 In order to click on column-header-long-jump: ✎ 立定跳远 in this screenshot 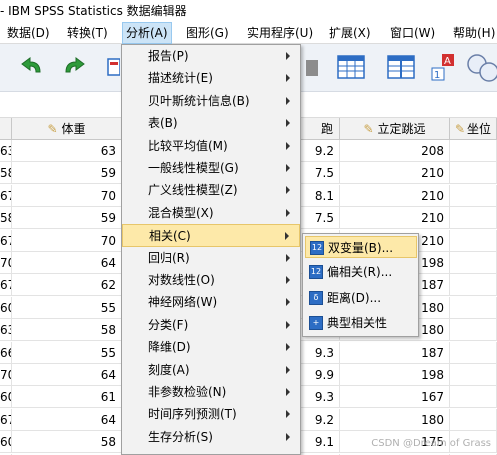, I will do `click(395, 129)`.